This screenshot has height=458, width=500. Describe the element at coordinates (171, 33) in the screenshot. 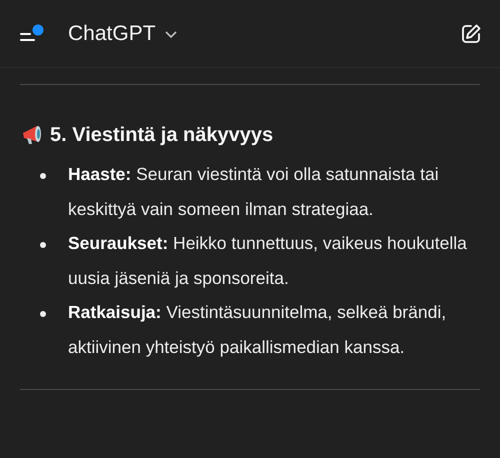

I see `chevron-down-icon` at that location.